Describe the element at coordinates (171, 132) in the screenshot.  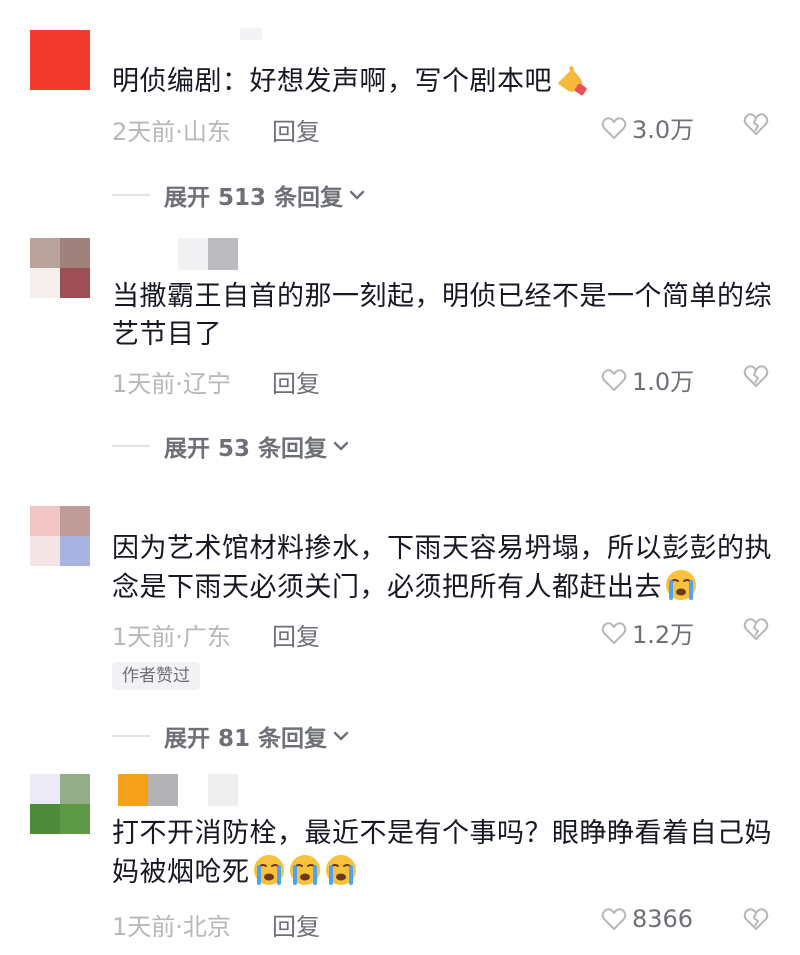
I see `comment-time-location: 2天前·山东` at that location.